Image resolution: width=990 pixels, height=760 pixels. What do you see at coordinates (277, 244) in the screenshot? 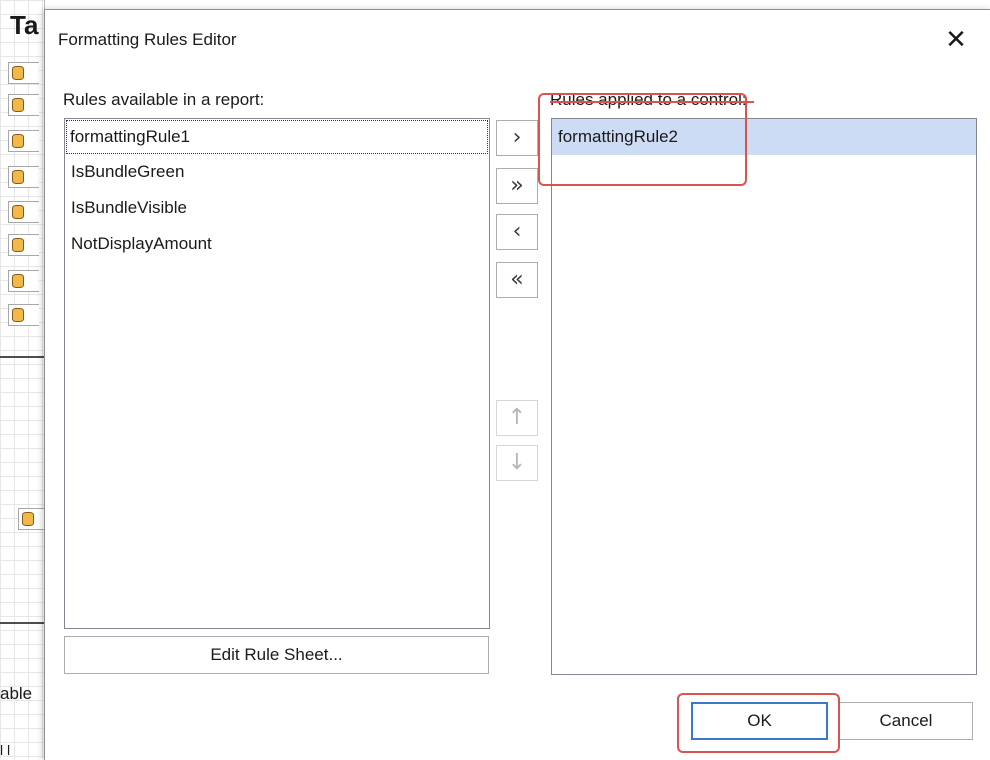
I see `list-item: NotDisplayAmount` at bounding box center [277, 244].